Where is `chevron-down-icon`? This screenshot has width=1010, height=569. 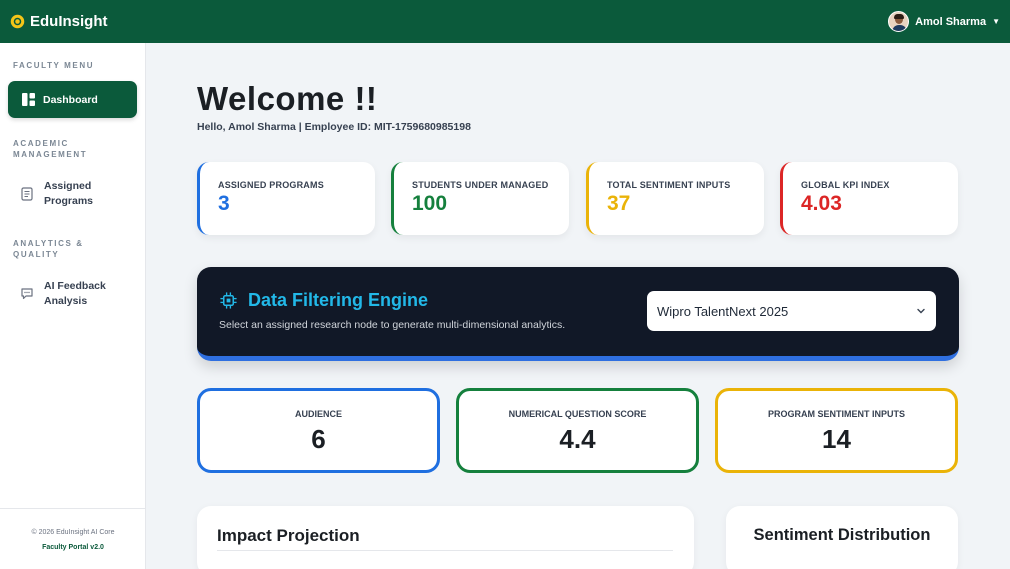
chevron-down-icon is located at coordinates (921, 311).